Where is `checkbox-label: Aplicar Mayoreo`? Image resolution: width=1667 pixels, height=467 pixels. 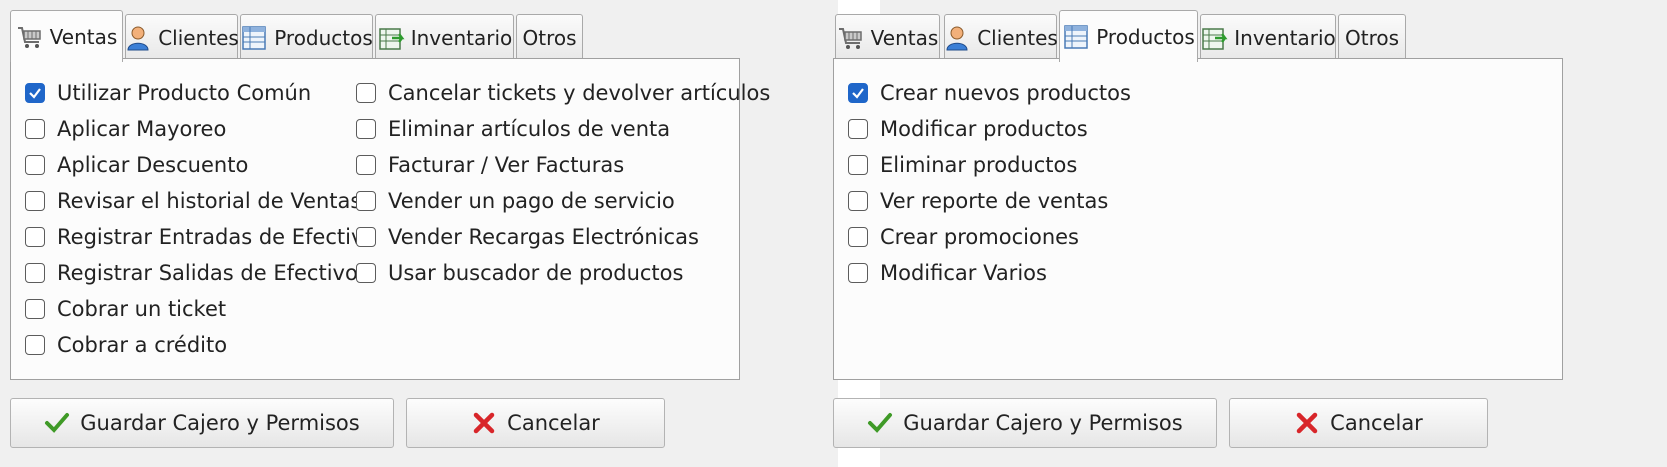 checkbox-label: Aplicar Mayoreo is located at coordinates (142, 129).